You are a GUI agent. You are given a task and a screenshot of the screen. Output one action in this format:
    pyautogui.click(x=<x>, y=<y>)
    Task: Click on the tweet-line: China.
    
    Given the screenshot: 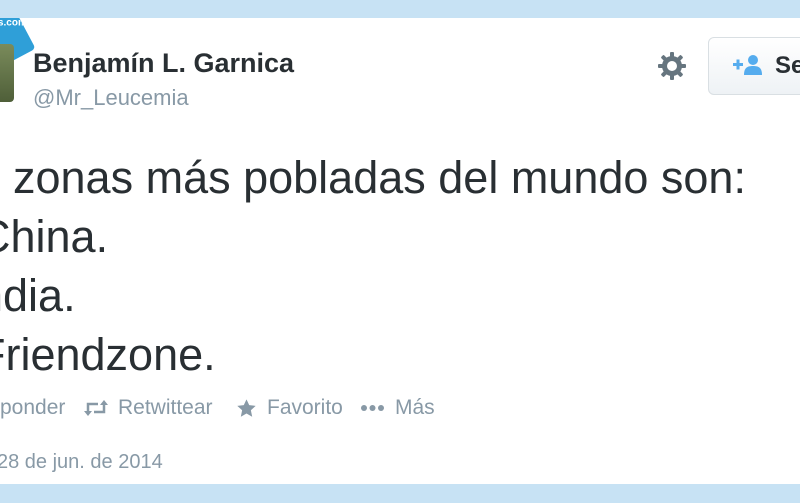 What is the action you would take?
    pyautogui.click(x=54, y=236)
    